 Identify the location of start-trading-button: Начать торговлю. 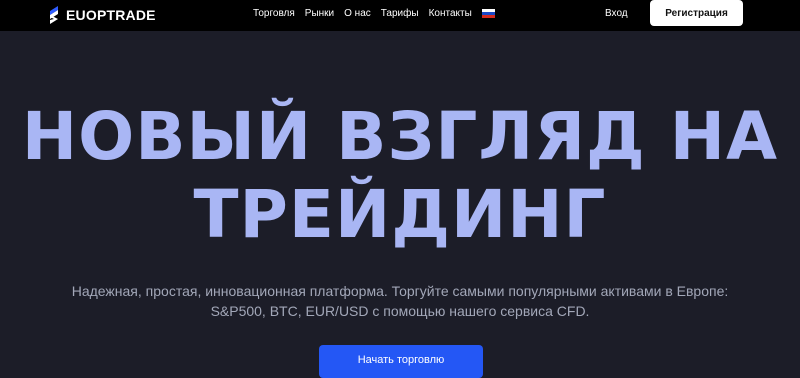
(401, 361).